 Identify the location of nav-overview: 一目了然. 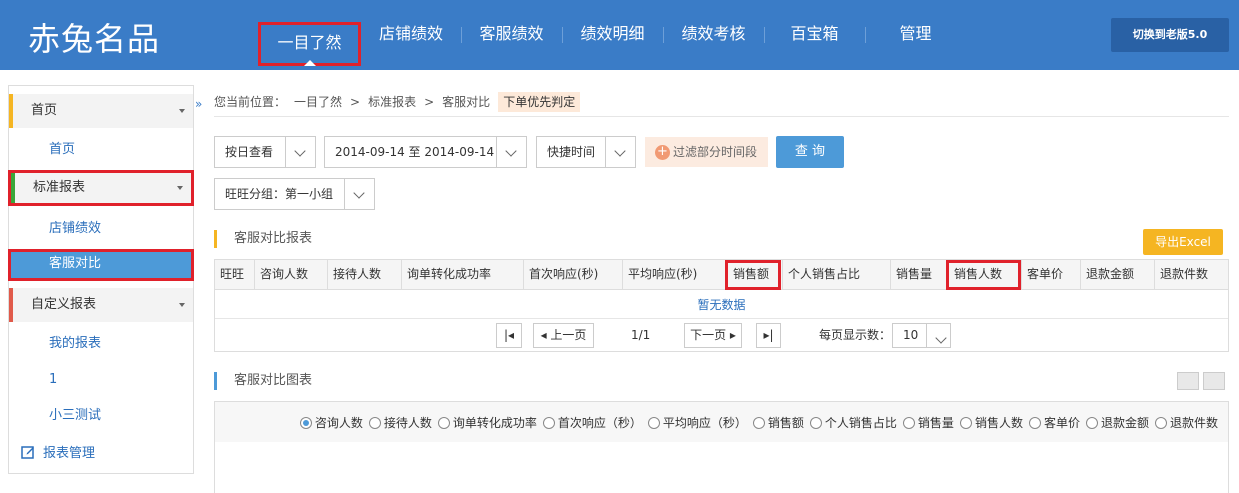
(309, 44).